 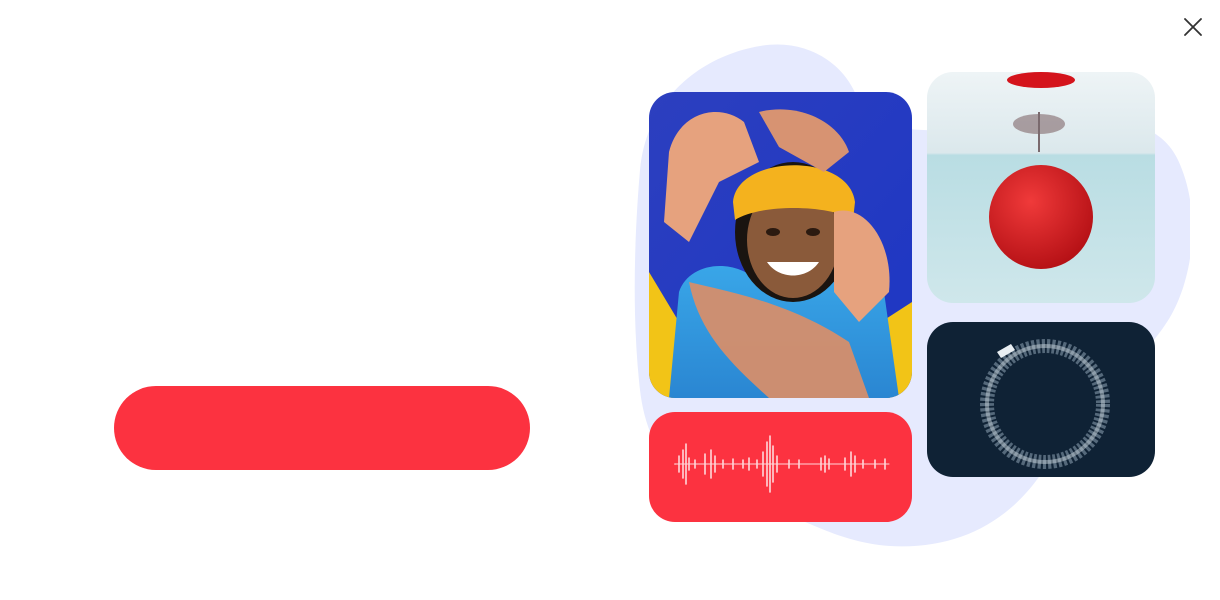 I want to click on boat-wake-photo-tile, so click(x=1041, y=399).